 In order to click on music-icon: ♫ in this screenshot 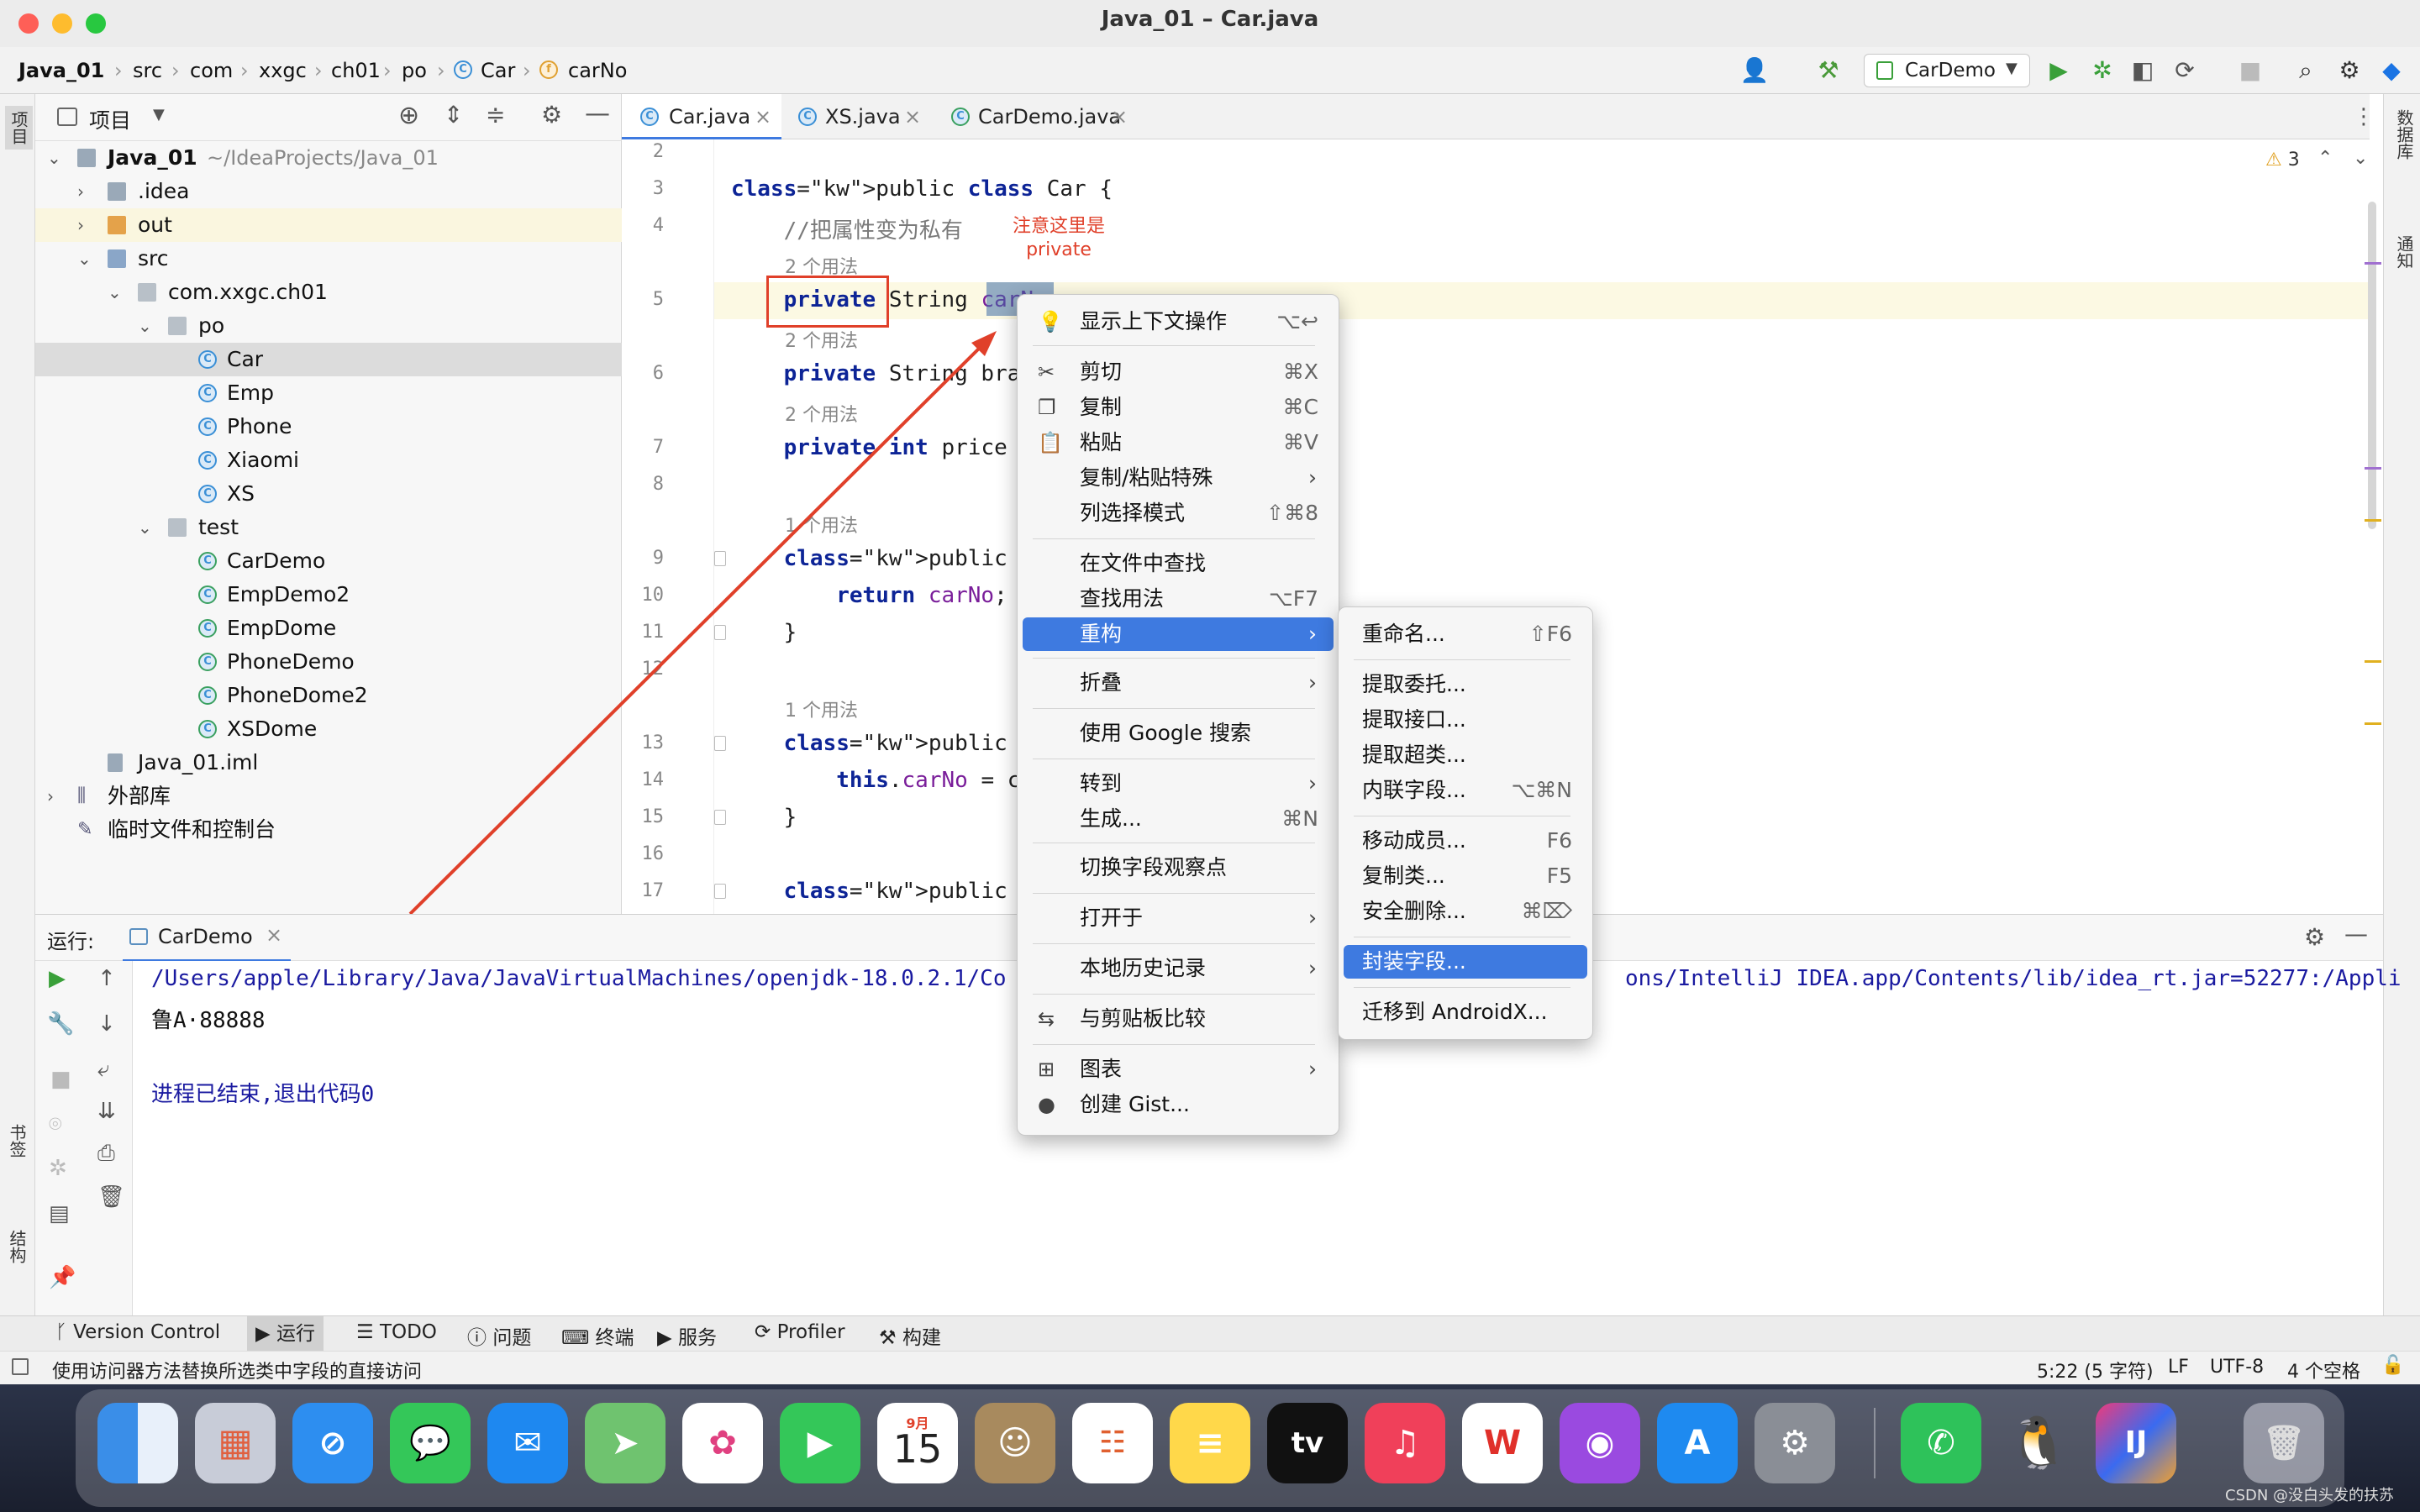, I will do `click(1405, 1443)`.